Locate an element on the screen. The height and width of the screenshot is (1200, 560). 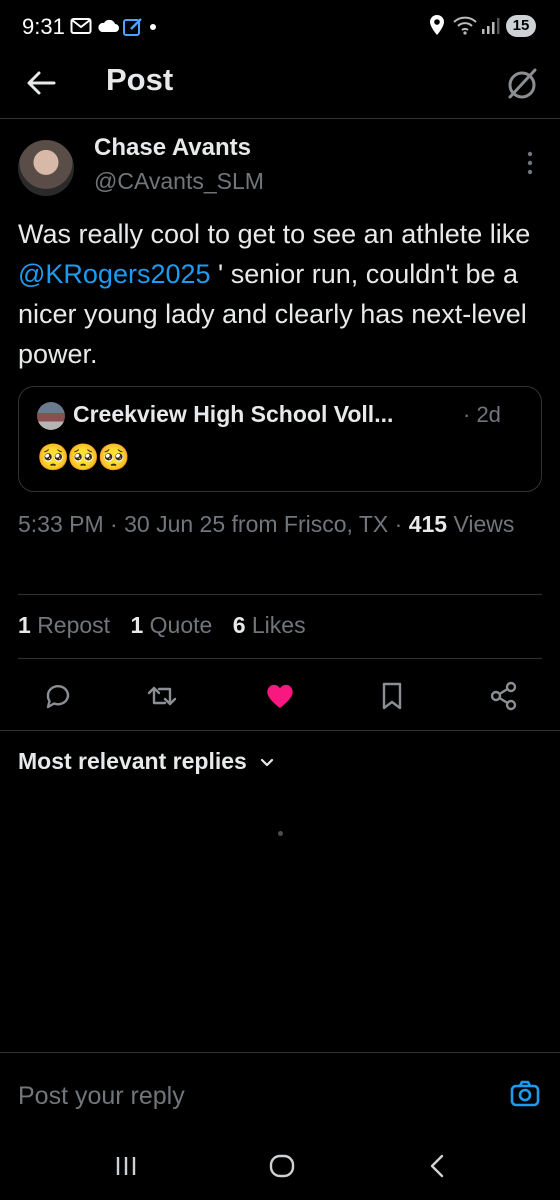
home-icon is located at coordinates (282, 1166).